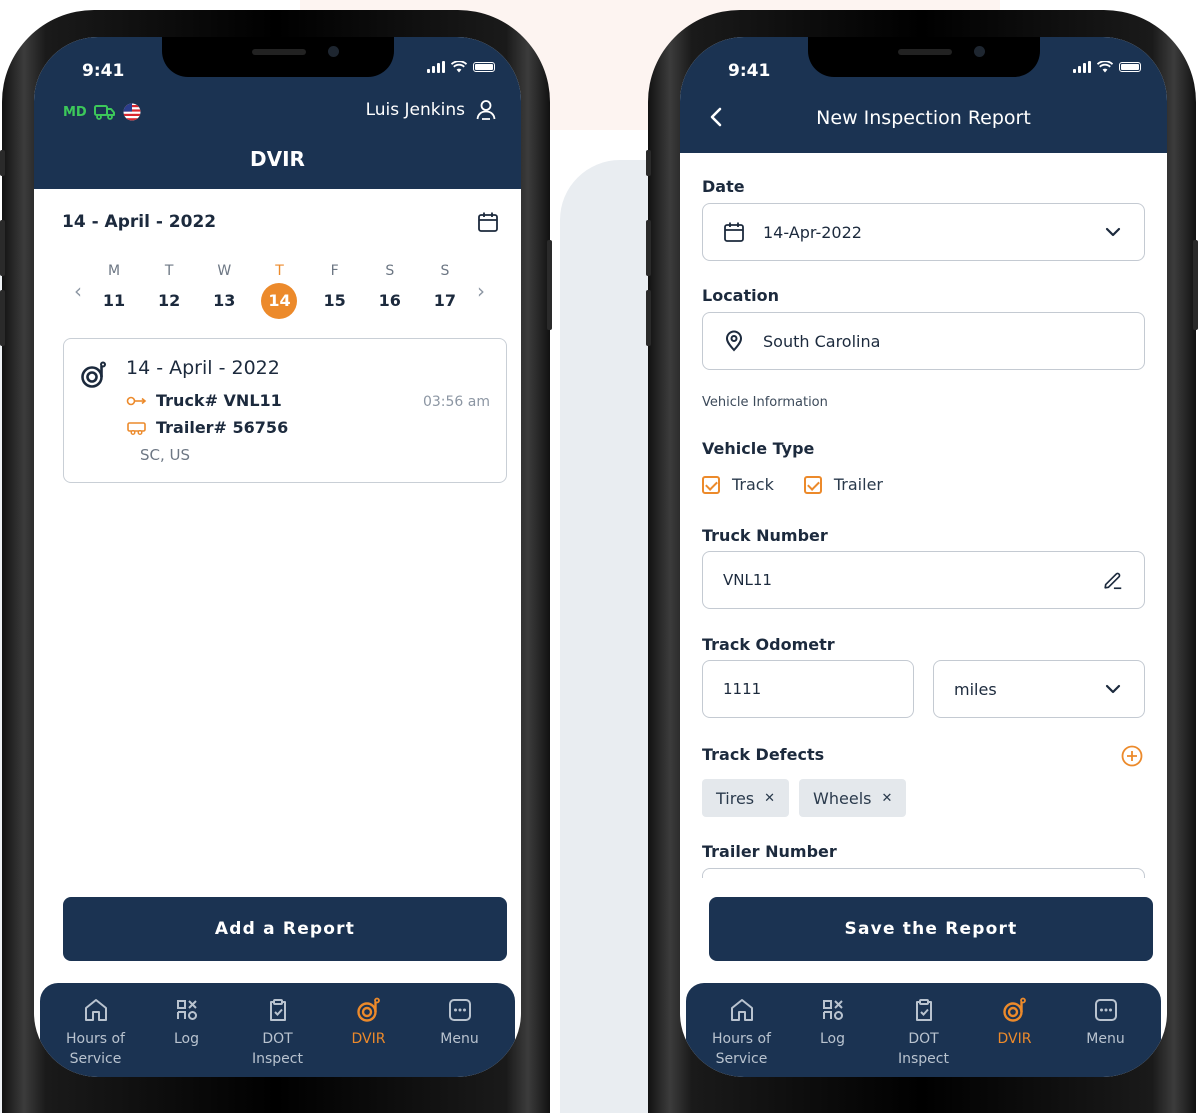 The width and height of the screenshot is (1198, 1113). Describe the element at coordinates (765, 535) in the screenshot. I see `truck-number-label: Truck Number` at that location.